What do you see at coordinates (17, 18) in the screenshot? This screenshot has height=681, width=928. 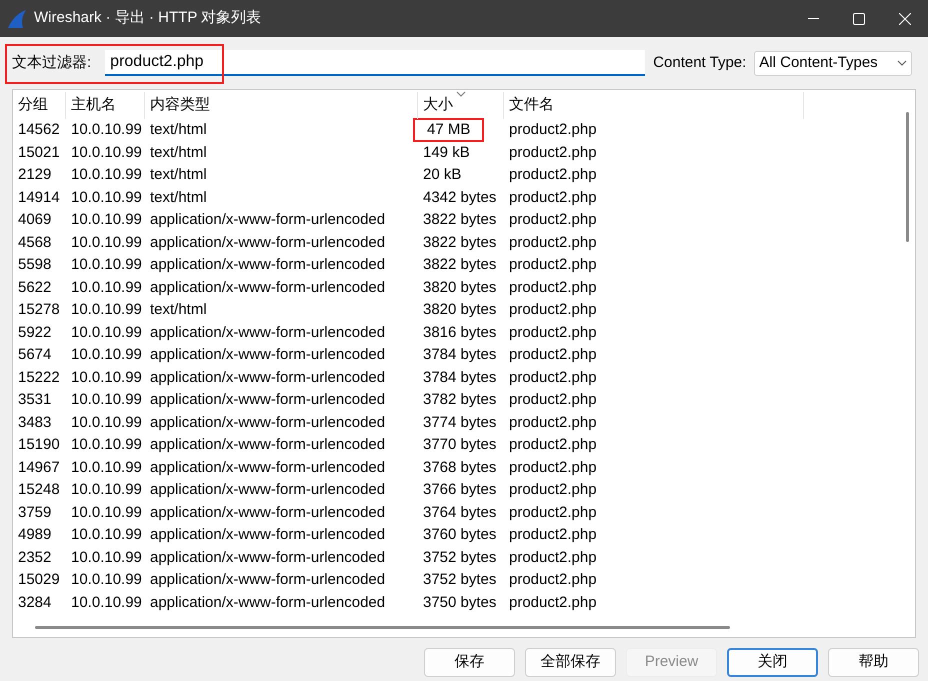 I see `shark-fin-icon` at bounding box center [17, 18].